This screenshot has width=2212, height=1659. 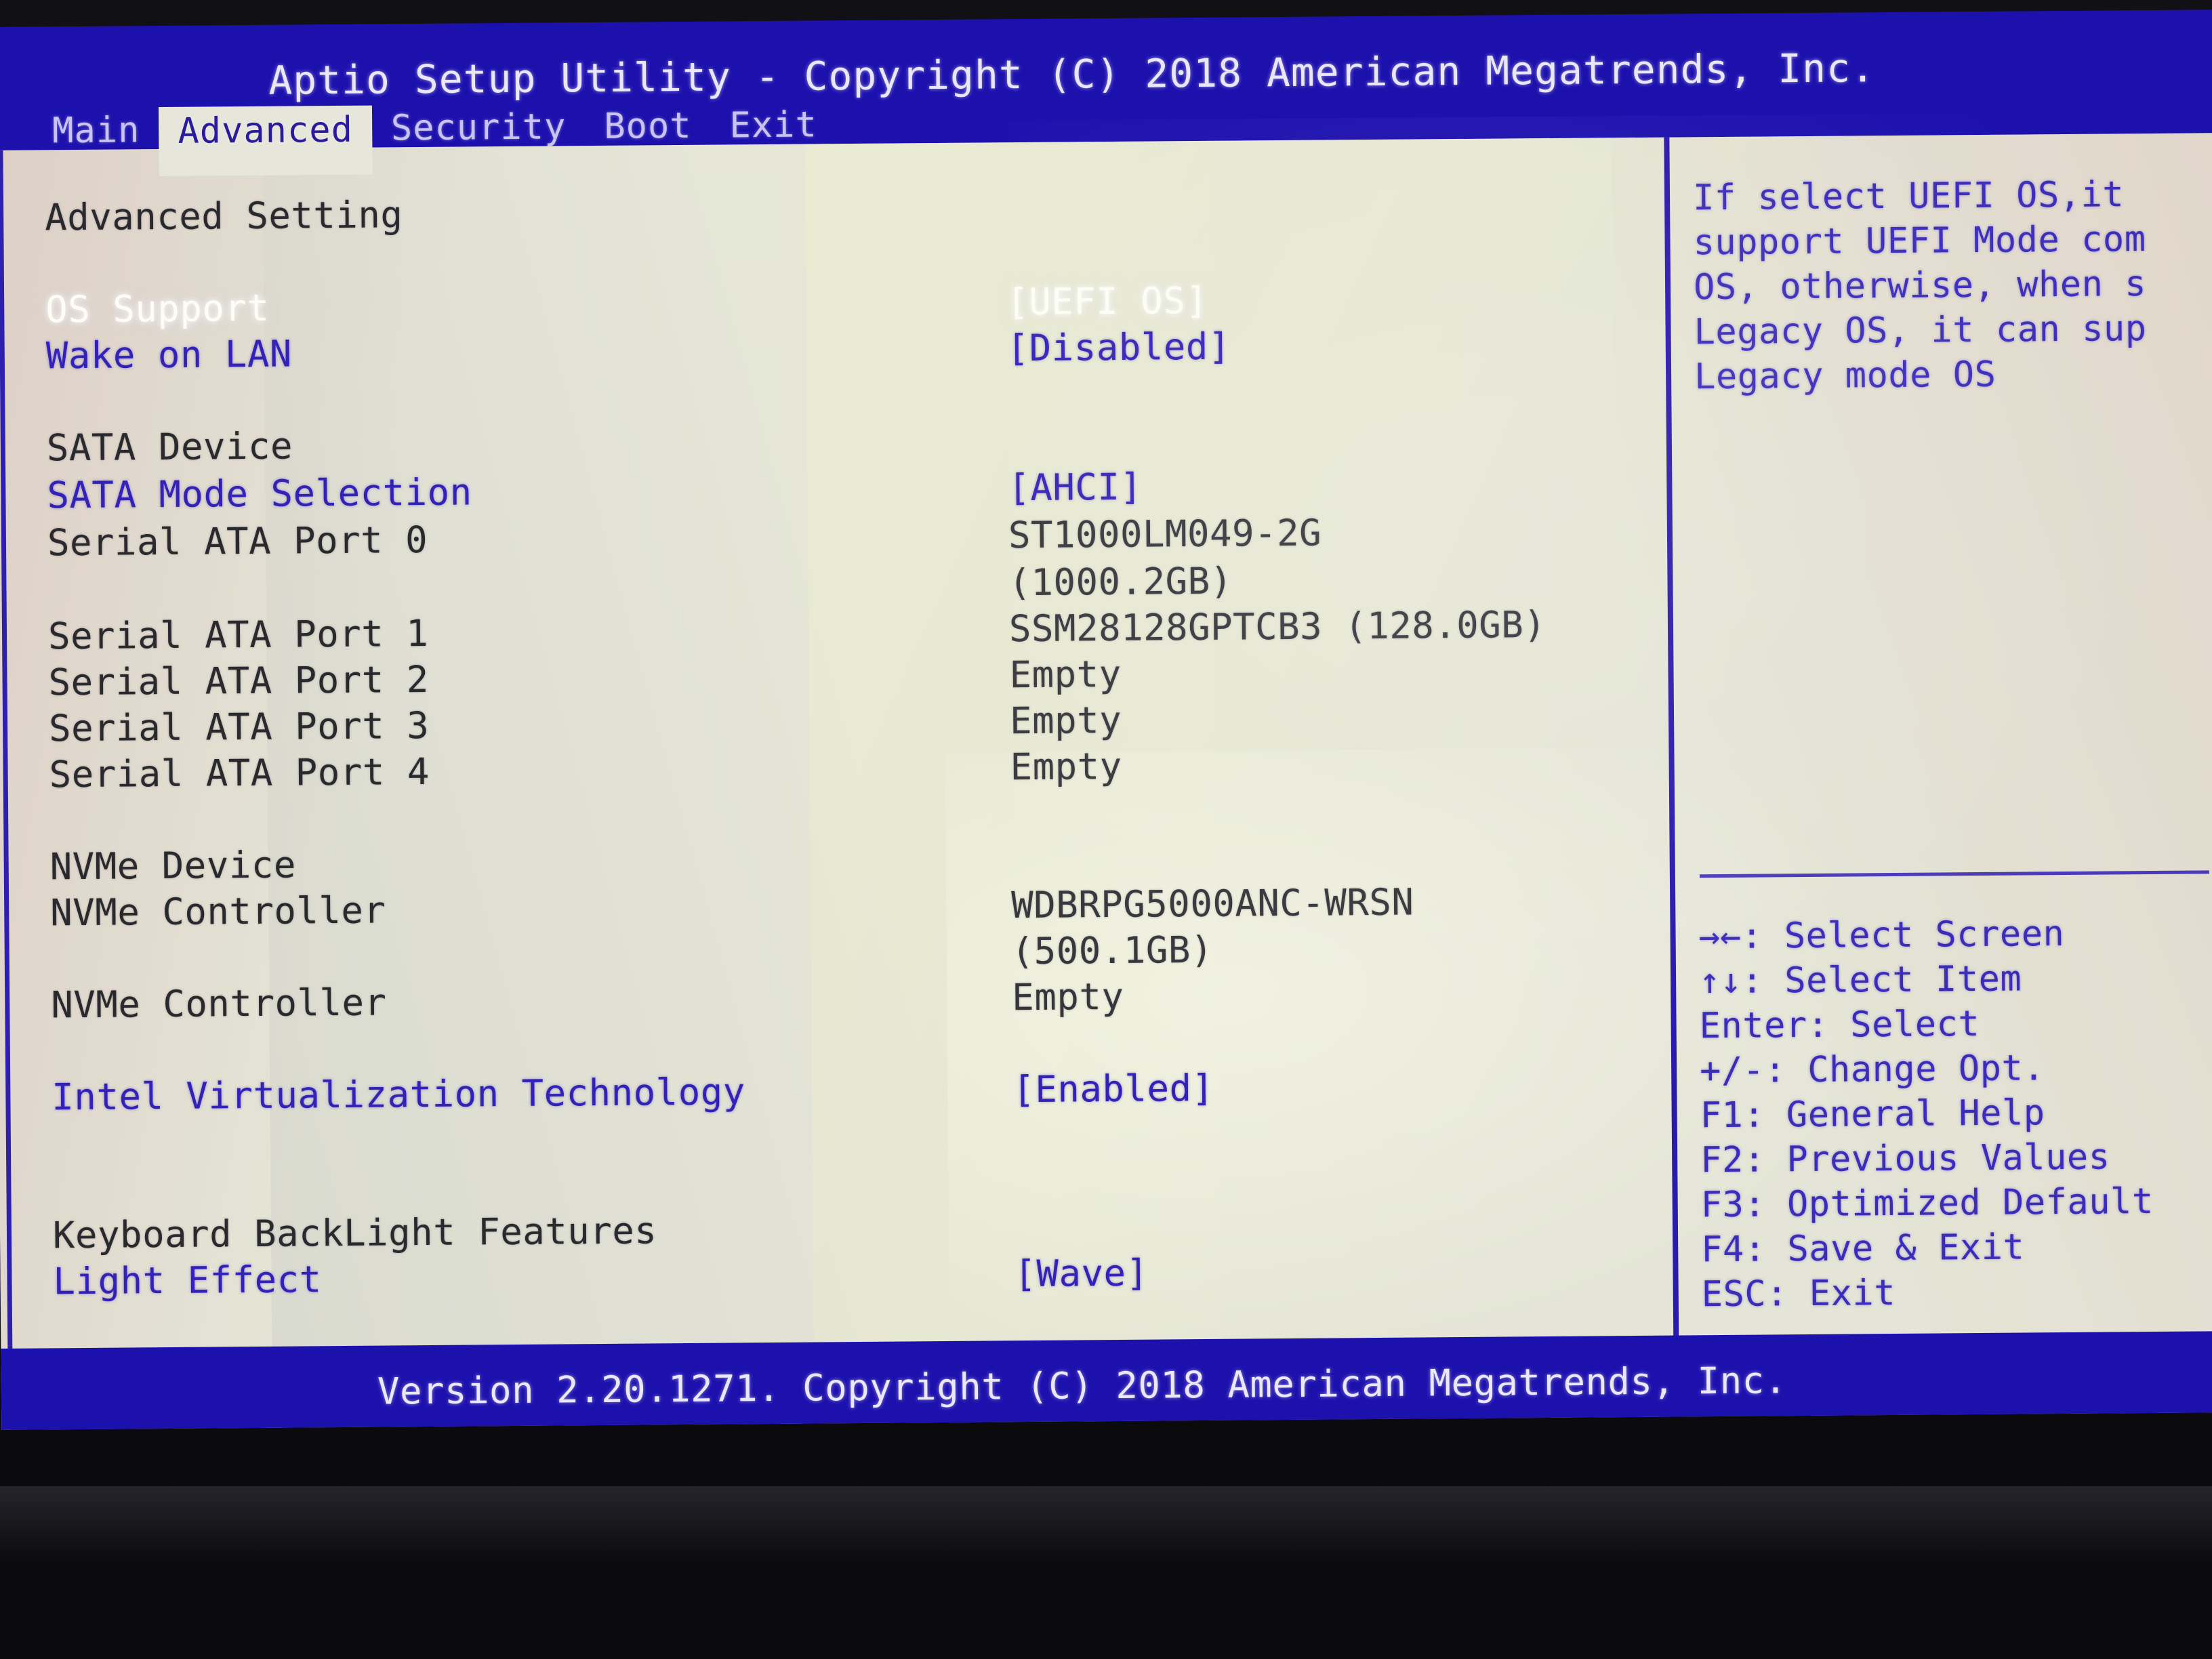 I want to click on help-text-line: support UEFI Mode com, so click(x=1920, y=241).